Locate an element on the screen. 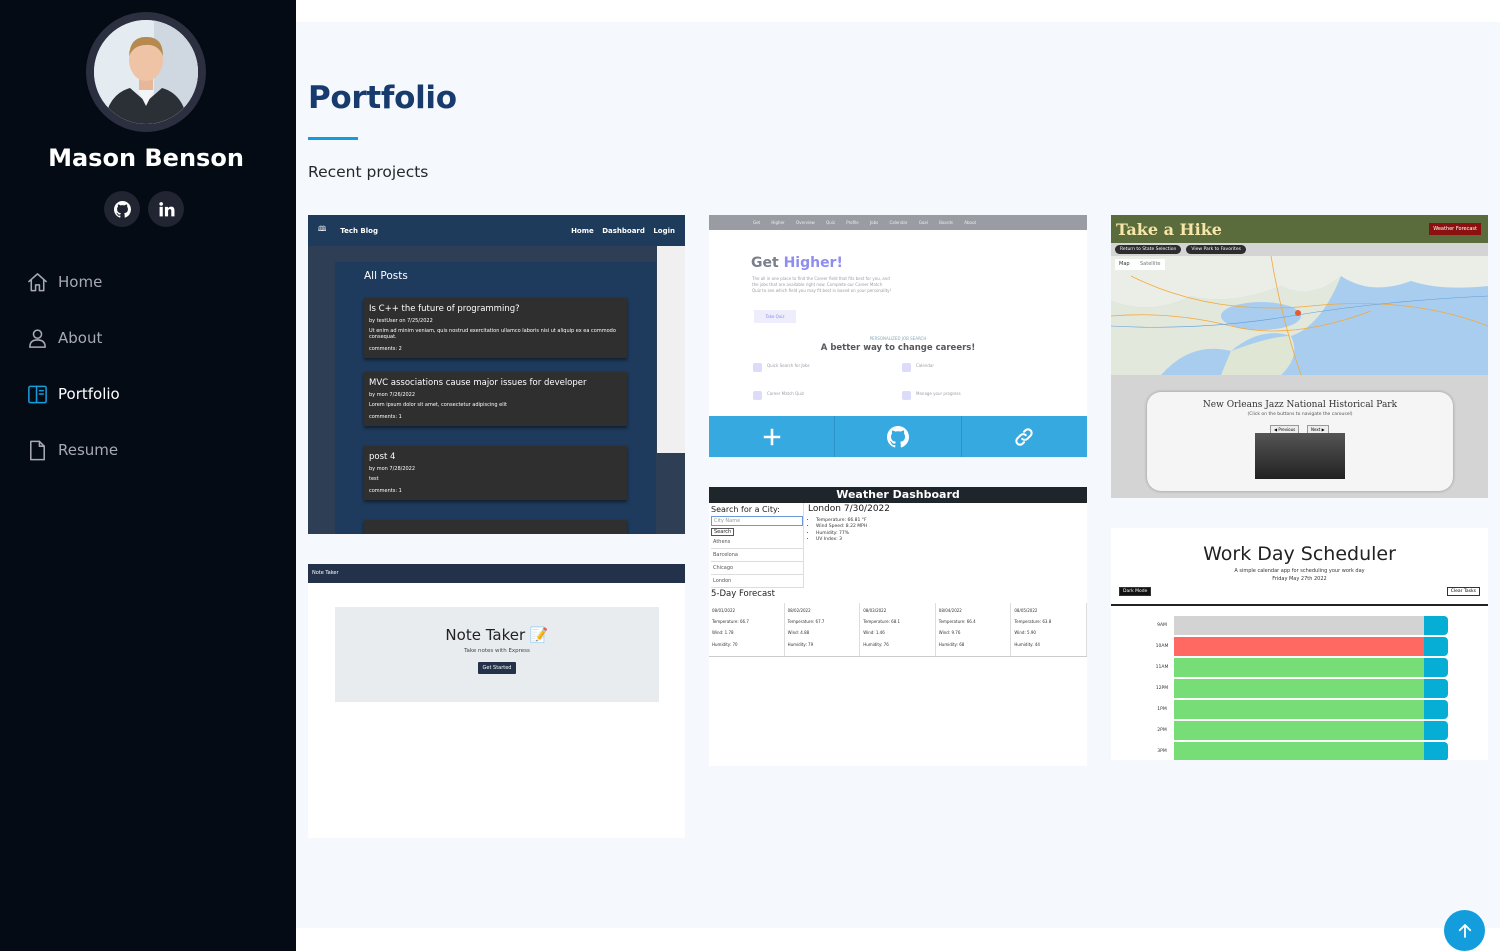 This screenshot has height=951, width=1500. nav-resume: Resume is located at coordinates (72, 450).